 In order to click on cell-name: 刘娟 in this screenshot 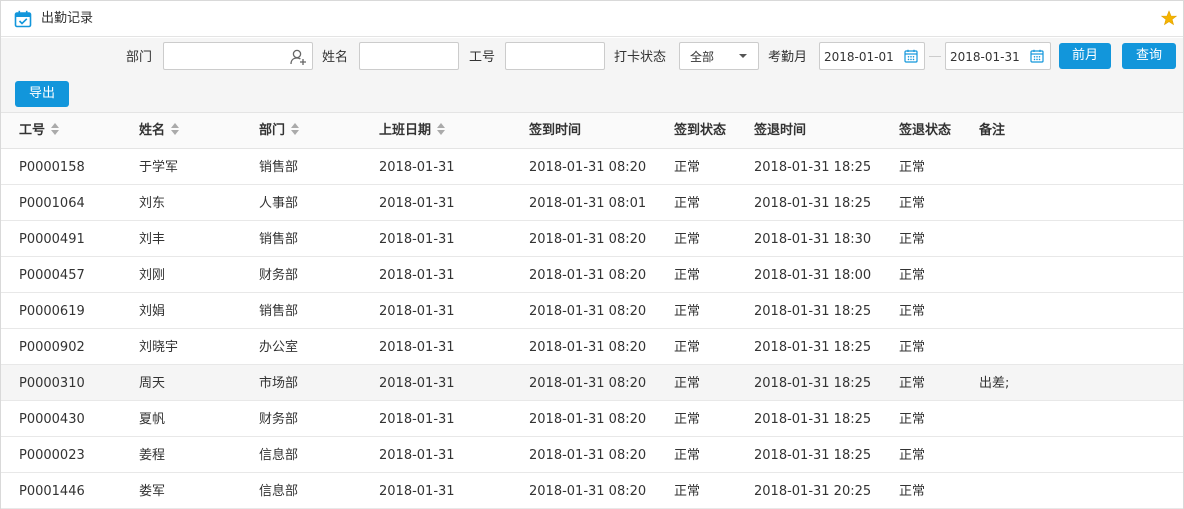, I will do `click(152, 311)`.